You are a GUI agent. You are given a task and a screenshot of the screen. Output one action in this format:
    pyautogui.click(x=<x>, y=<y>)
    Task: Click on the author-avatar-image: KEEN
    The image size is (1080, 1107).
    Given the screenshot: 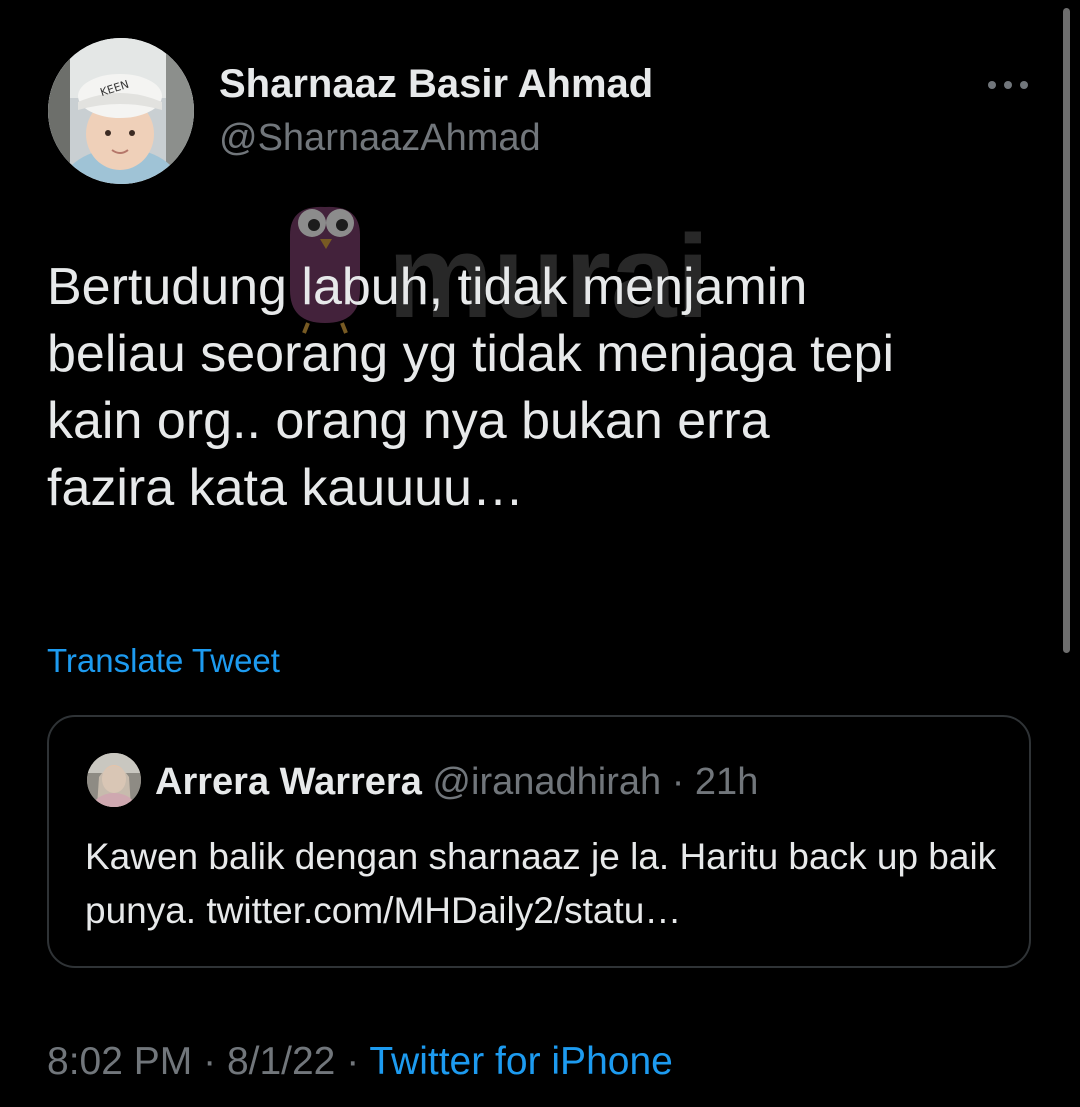 What is the action you would take?
    pyautogui.click(x=121, y=111)
    